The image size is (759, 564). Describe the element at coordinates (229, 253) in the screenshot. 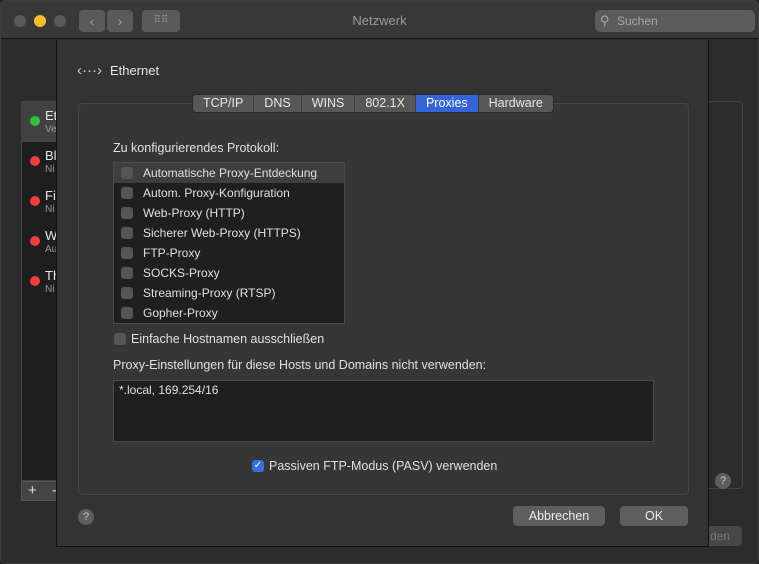

I see `protocol-item: FTP-Proxy` at that location.